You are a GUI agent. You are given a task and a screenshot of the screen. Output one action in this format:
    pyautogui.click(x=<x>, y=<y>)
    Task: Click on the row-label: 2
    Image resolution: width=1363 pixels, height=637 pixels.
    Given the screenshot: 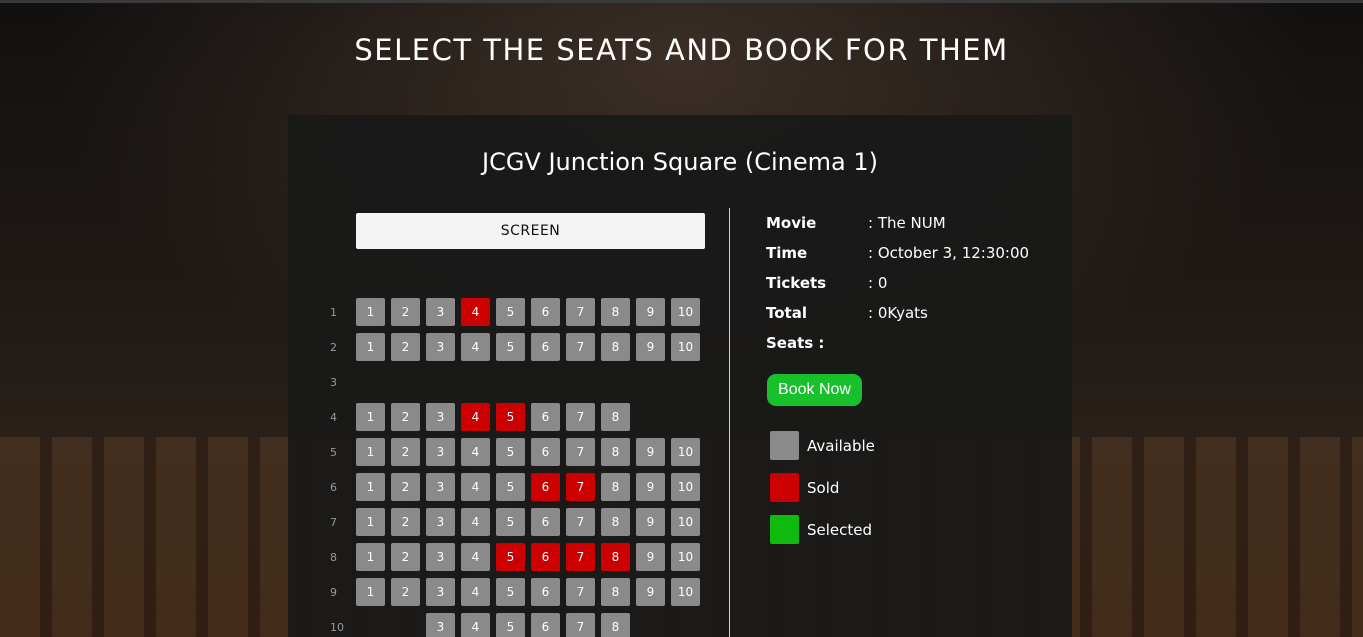 What is the action you would take?
    pyautogui.click(x=333, y=347)
    